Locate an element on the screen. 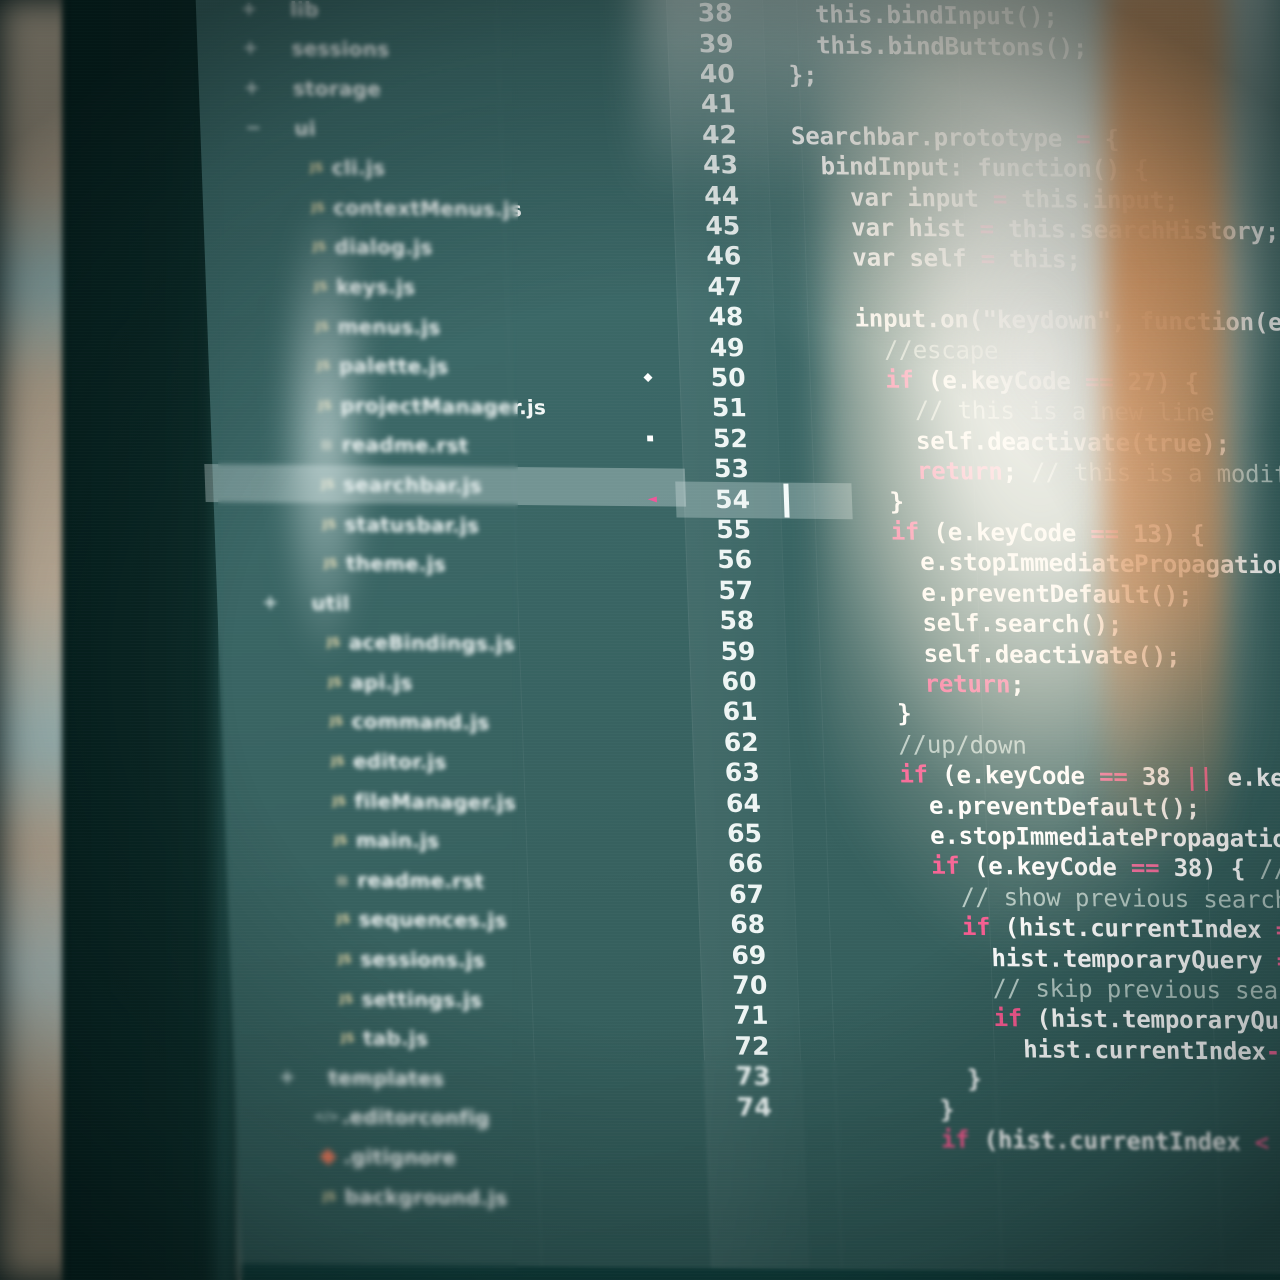 The height and width of the screenshot is (1280, 1280). line-number: 70 is located at coordinates (749, 985).